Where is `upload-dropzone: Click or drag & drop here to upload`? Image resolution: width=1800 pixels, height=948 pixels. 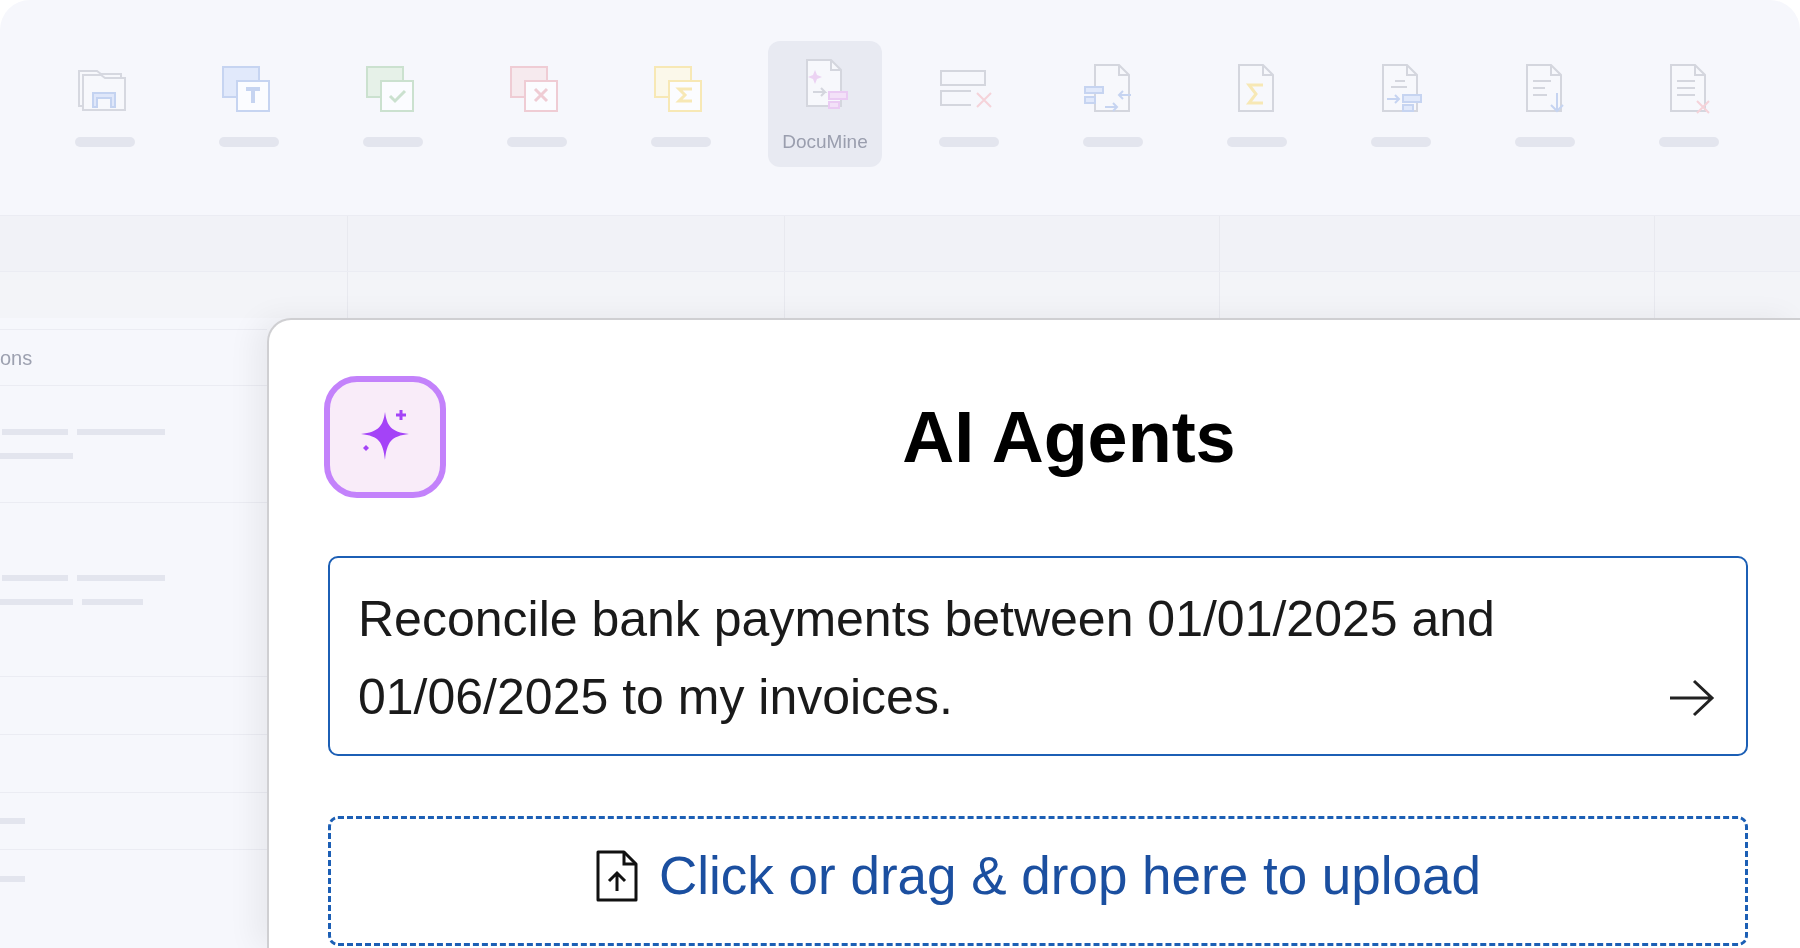 upload-dropzone: Click or drag & drop here to upload is located at coordinates (1038, 881).